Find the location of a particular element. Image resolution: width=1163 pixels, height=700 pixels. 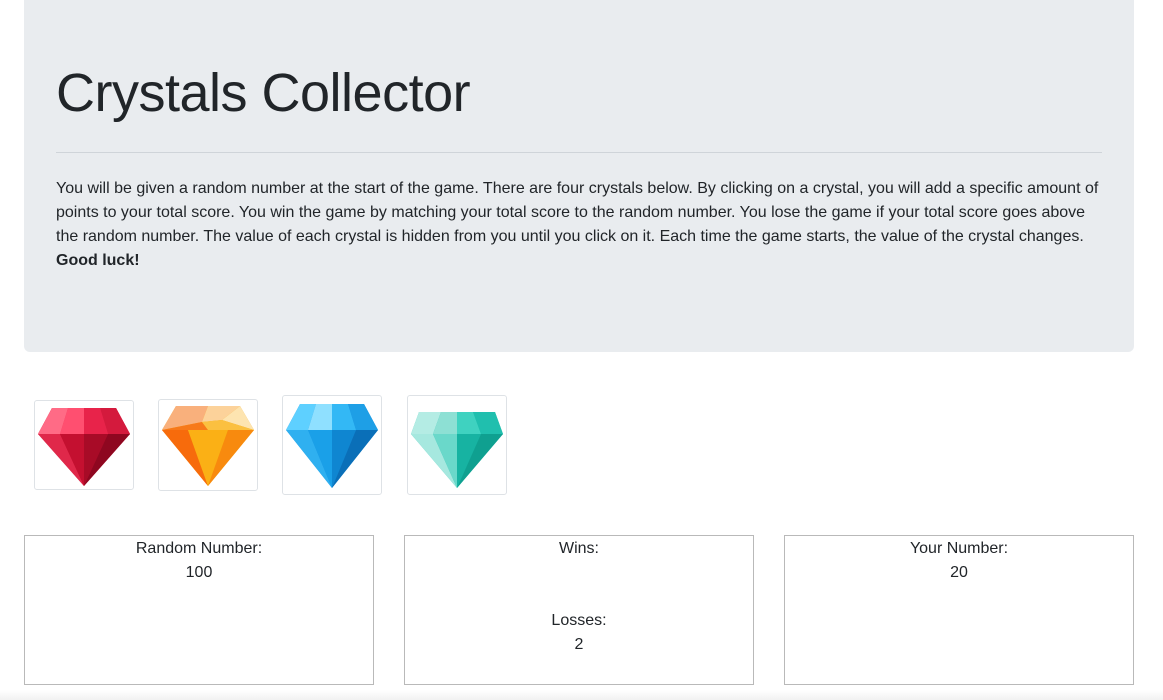

your-number-value: 20 is located at coordinates (959, 572).